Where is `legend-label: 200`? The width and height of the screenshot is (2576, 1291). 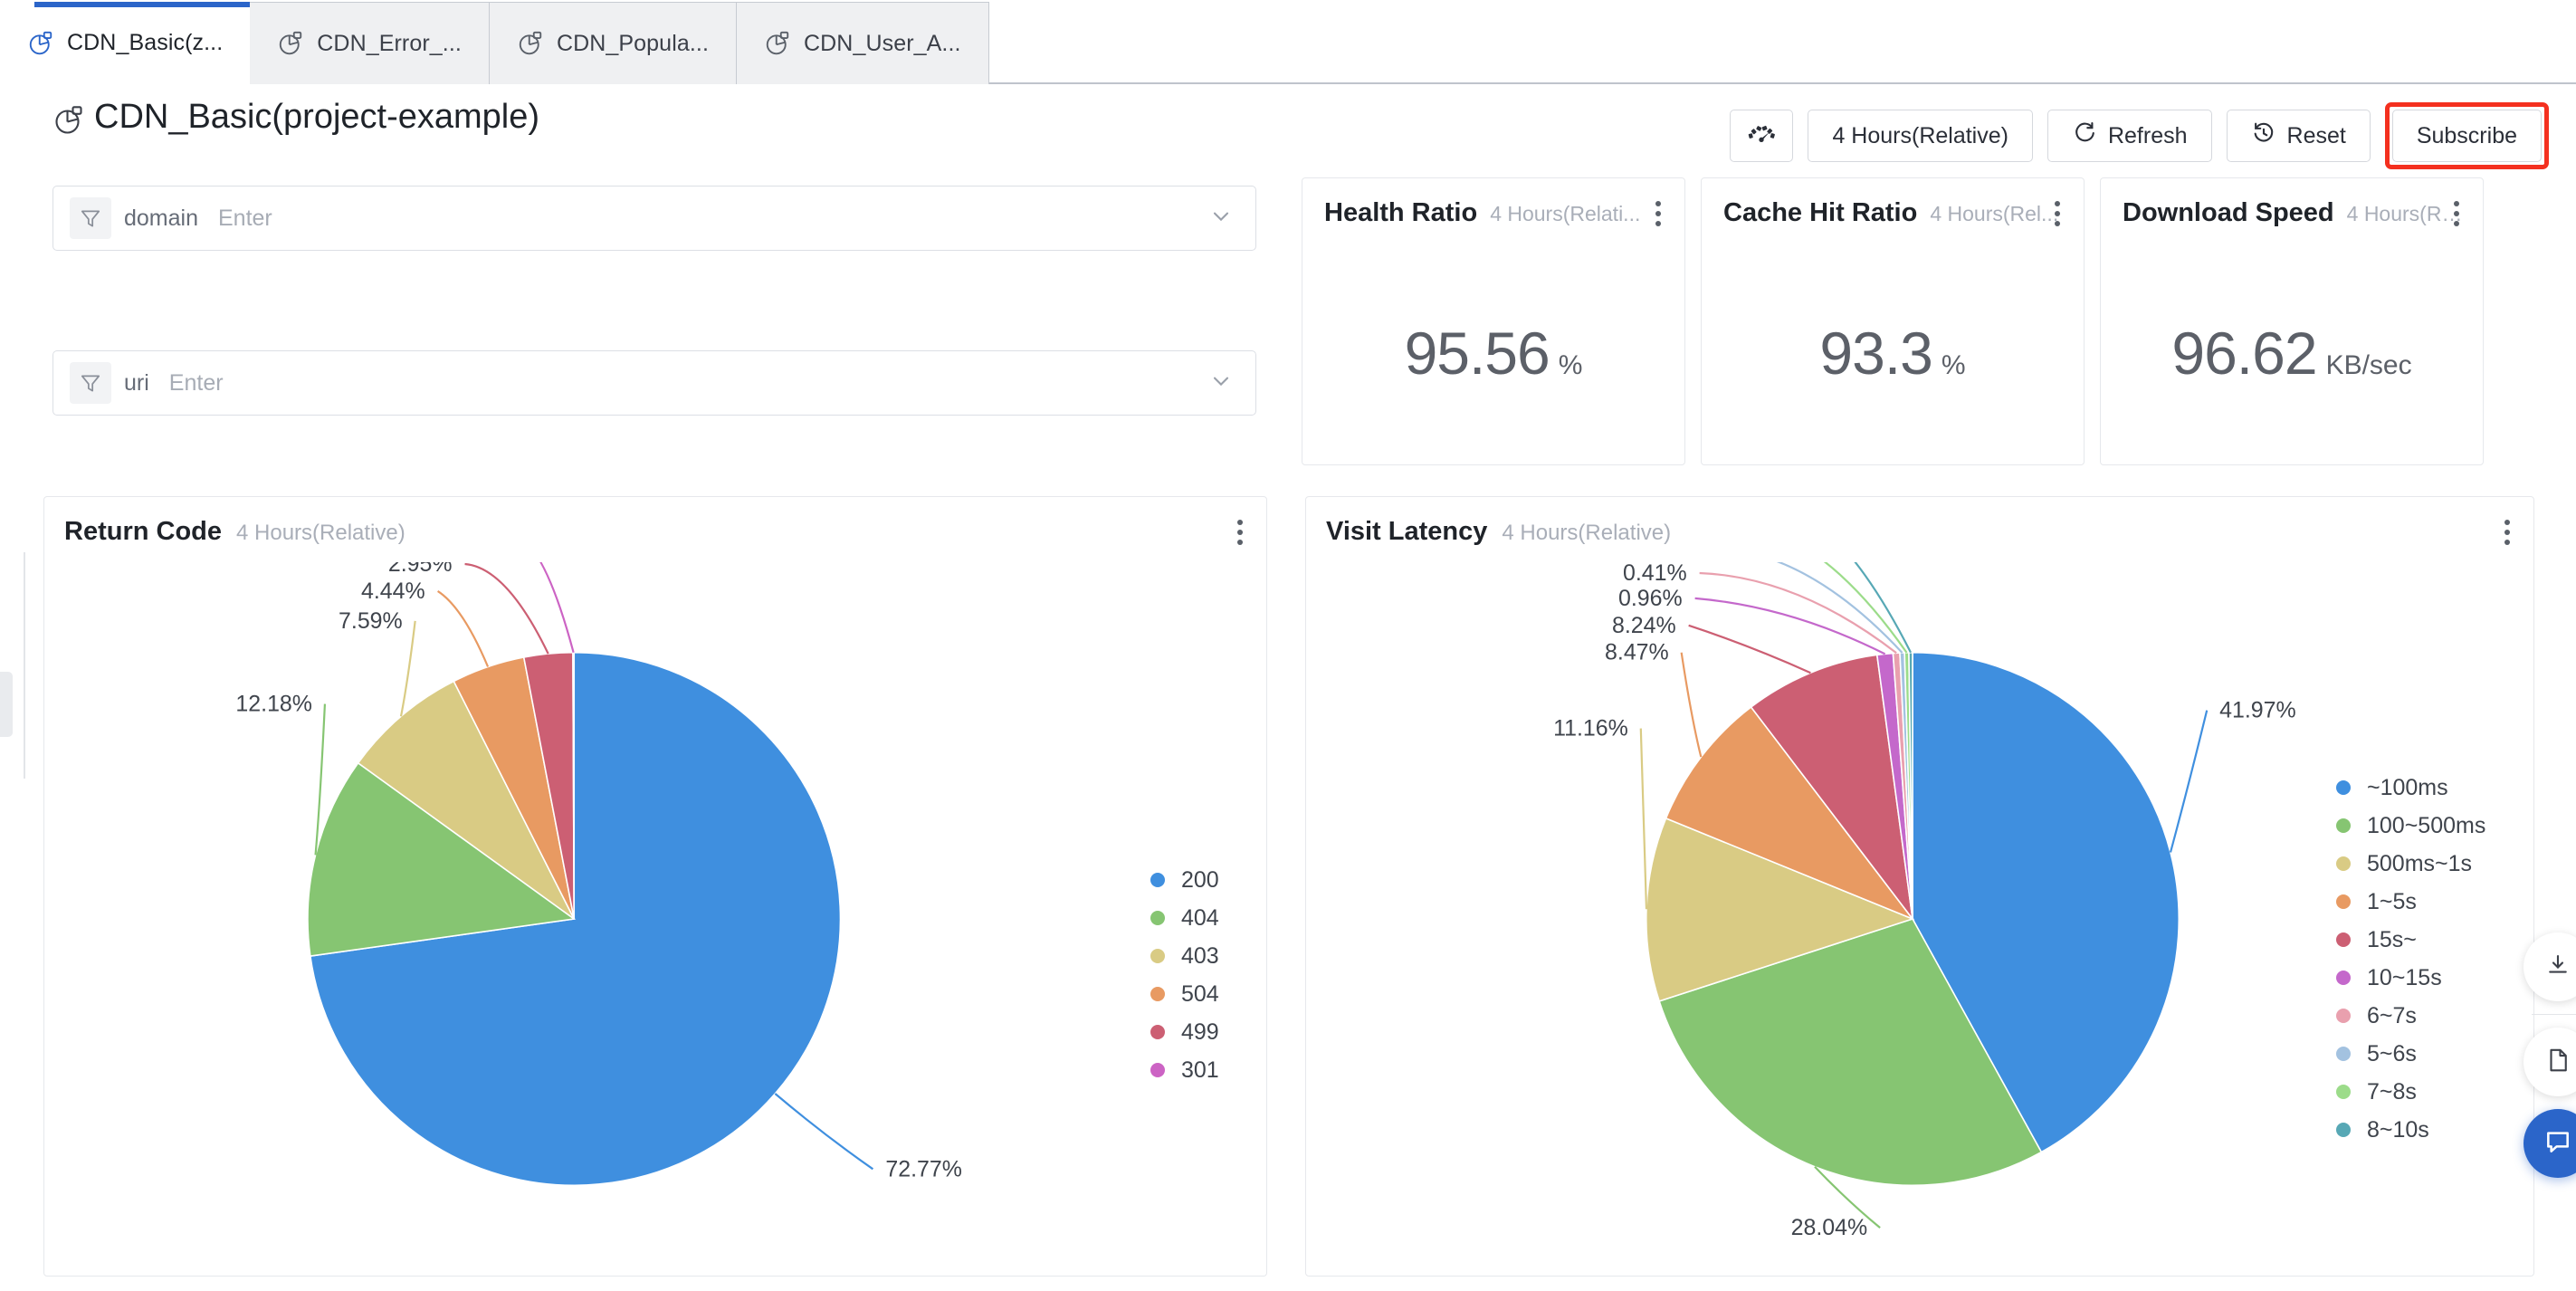
legend-label: 200 is located at coordinates (1200, 879).